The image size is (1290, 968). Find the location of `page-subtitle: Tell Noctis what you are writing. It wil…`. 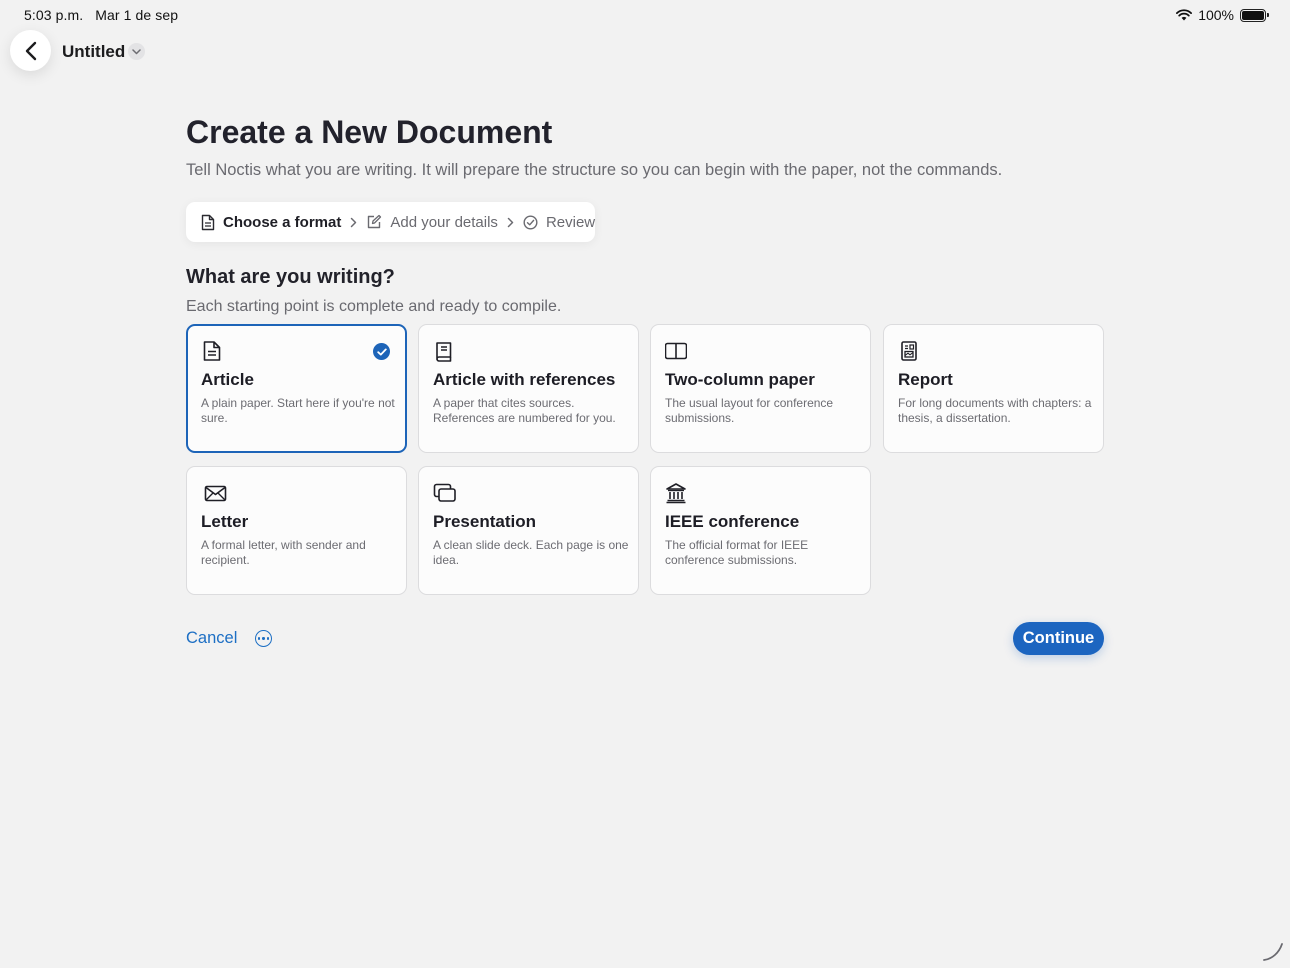

page-subtitle: Tell Noctis what you are writing. It wil… is located at coordinates (594, 170).